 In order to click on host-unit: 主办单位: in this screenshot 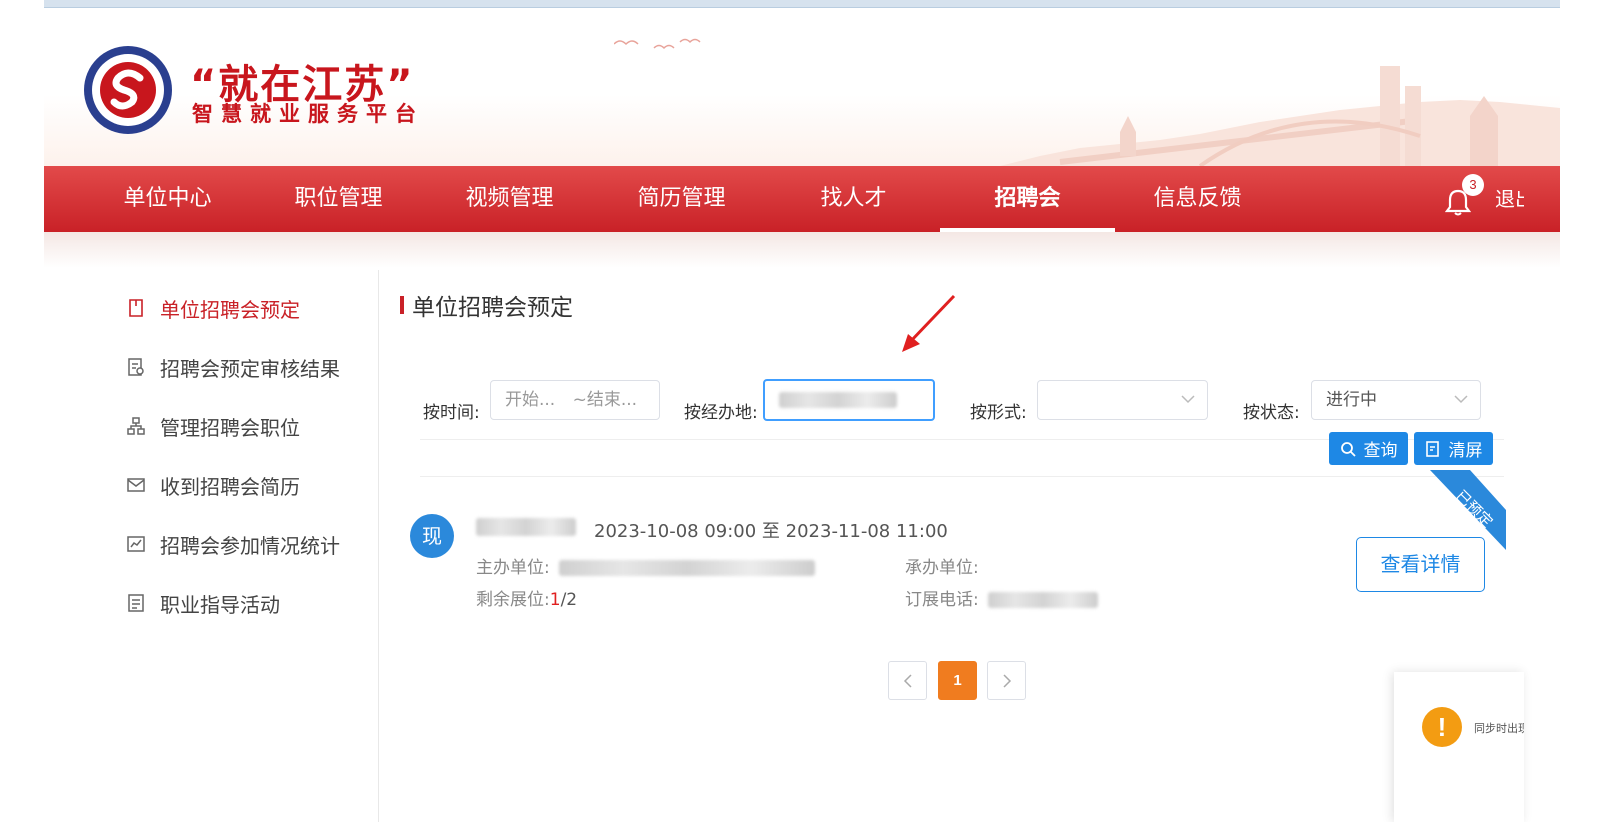, I will do `click(646, 565)`.